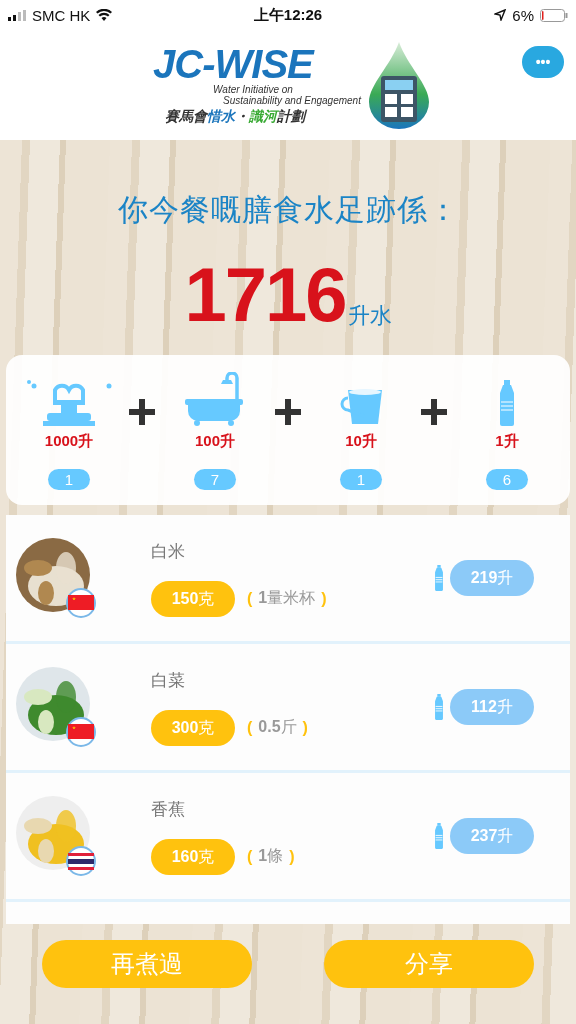 Image resolution: width=576 pixels, height=1024 pixels. Describe the element at coordinates (492, 707) in the screenshot. I see `water-badge: 112升` at that location.